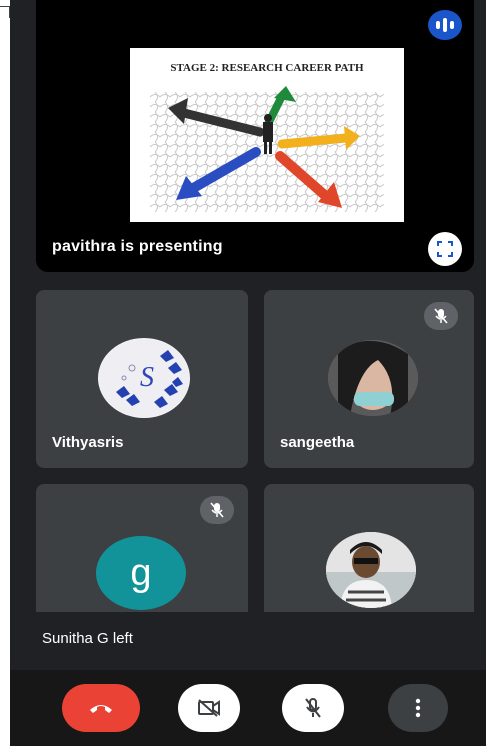 This screenshot has width=489, height=746. I want to click on participant-tile-sangeetha: sangeetha, so click(369, 379).